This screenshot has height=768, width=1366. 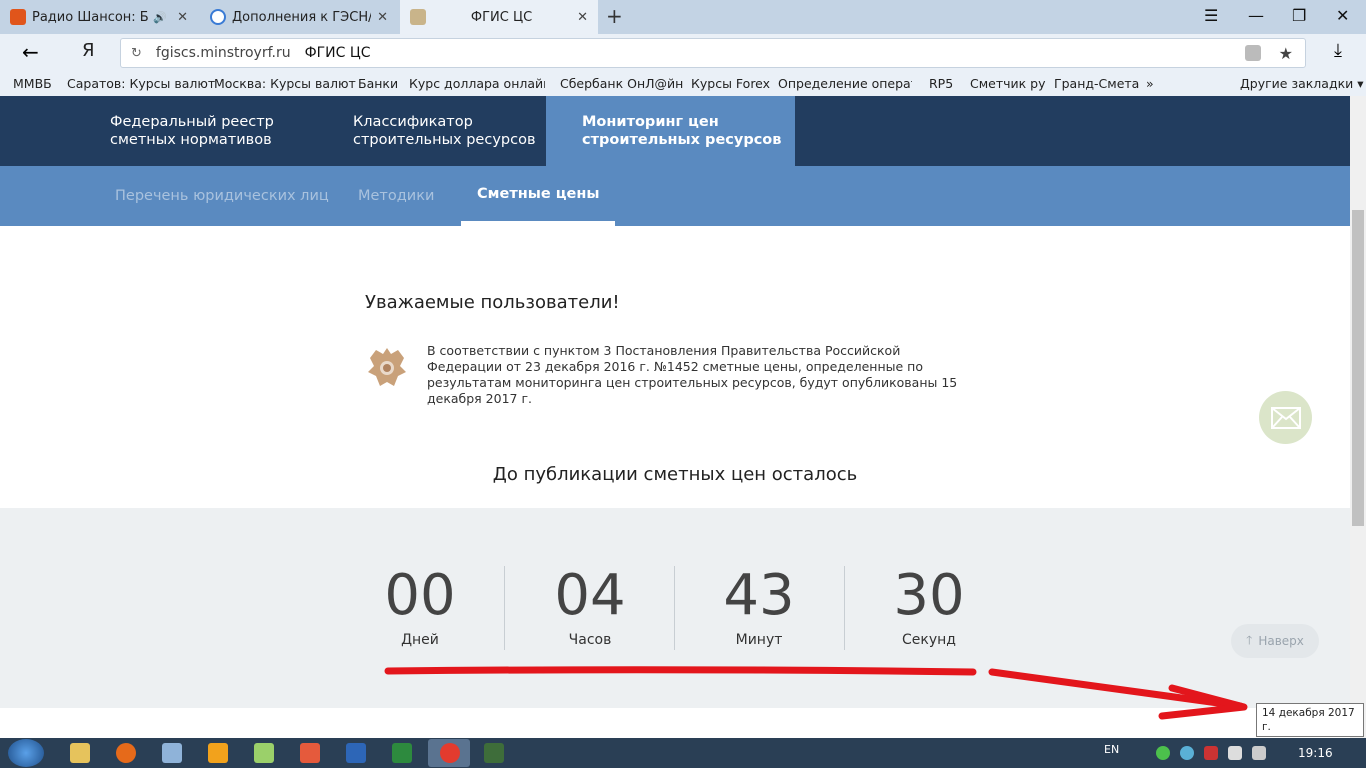 I want to click on terminal-icon, so click(x=494, y=753).